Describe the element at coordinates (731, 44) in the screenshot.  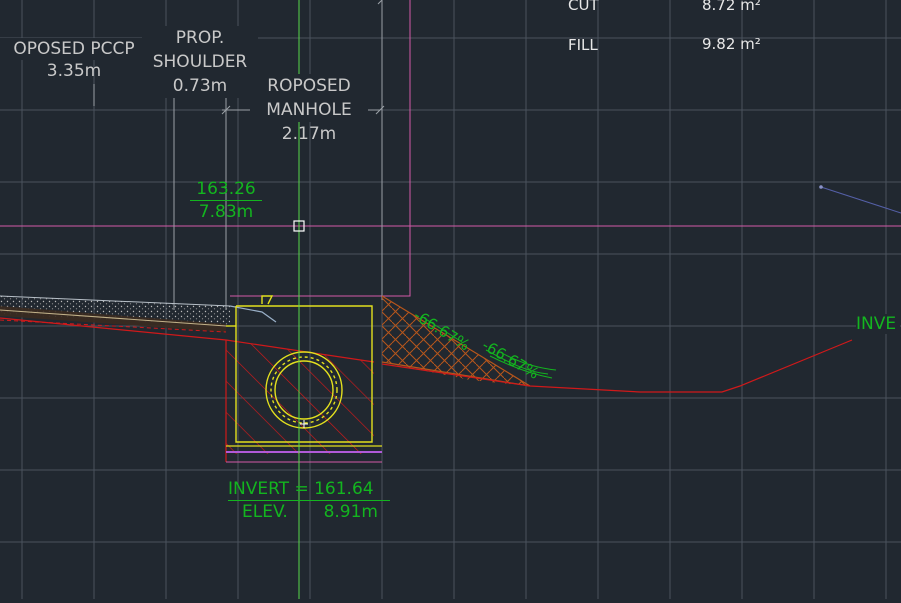
I see `fill-value: 9.82 m²` at that location.